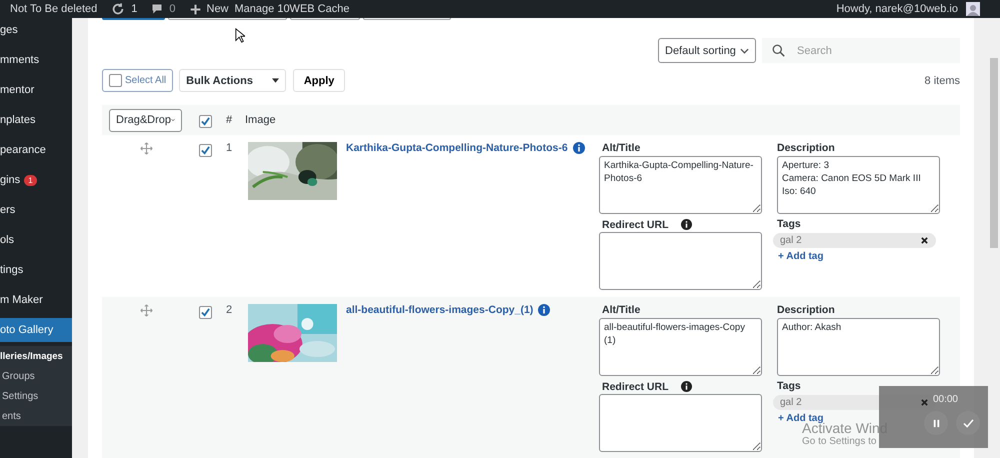  I want to click on menu-label: tings, so click(12, 270).